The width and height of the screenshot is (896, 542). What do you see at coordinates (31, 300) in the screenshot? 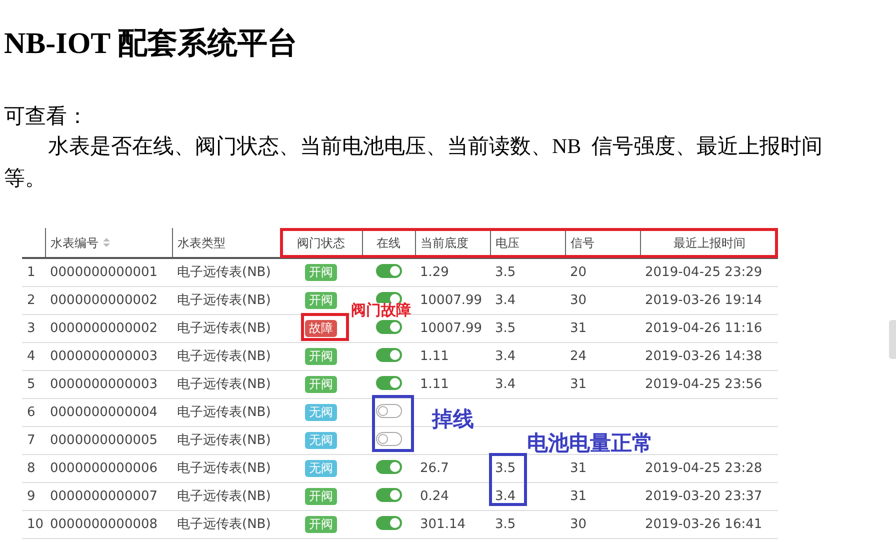
I see `row-number: 2` at bounding box center [31, 300].